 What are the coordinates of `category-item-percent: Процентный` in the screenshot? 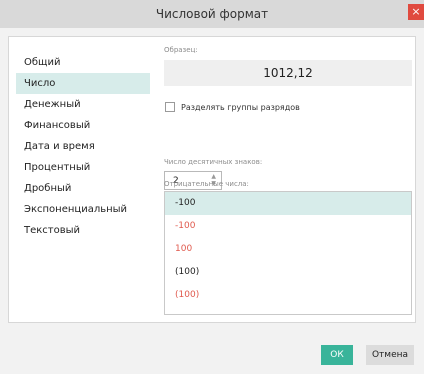 It's located at (83, 167).